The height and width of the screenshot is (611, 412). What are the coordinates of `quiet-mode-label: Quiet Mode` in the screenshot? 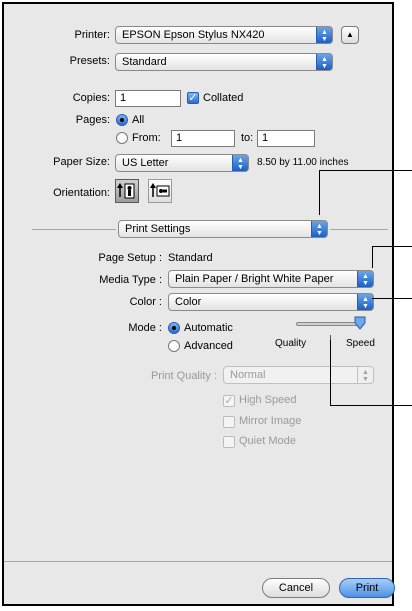 It's located at (267, 441).